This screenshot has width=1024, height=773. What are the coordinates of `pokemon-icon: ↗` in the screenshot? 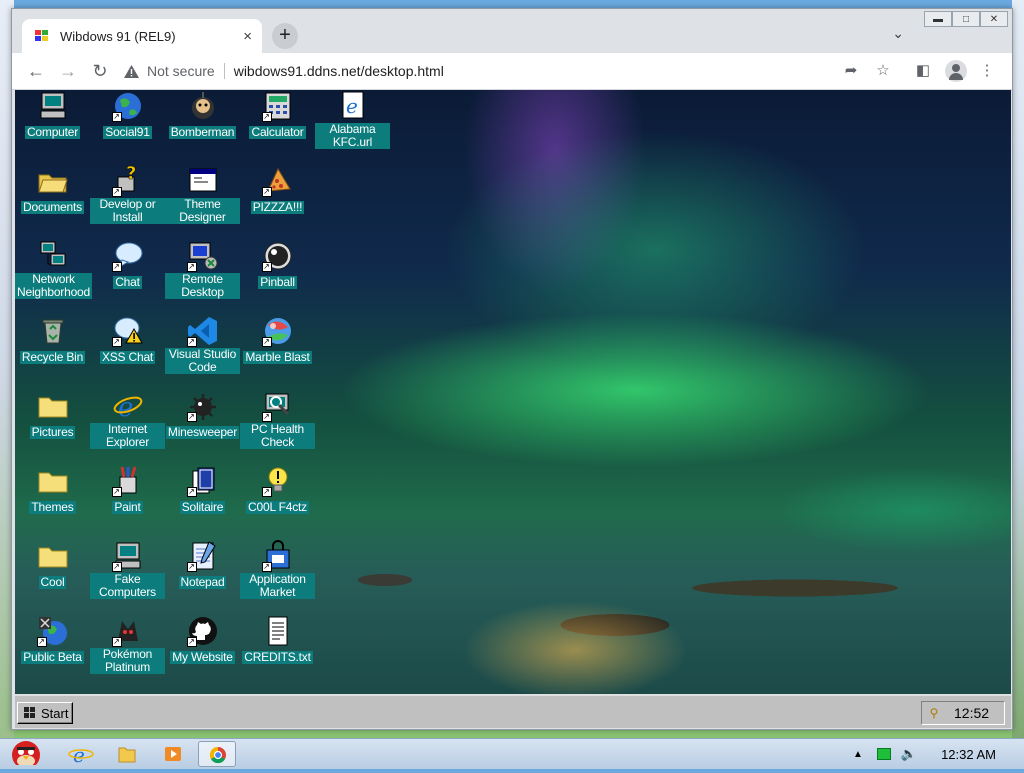 It's located at (127, 631).